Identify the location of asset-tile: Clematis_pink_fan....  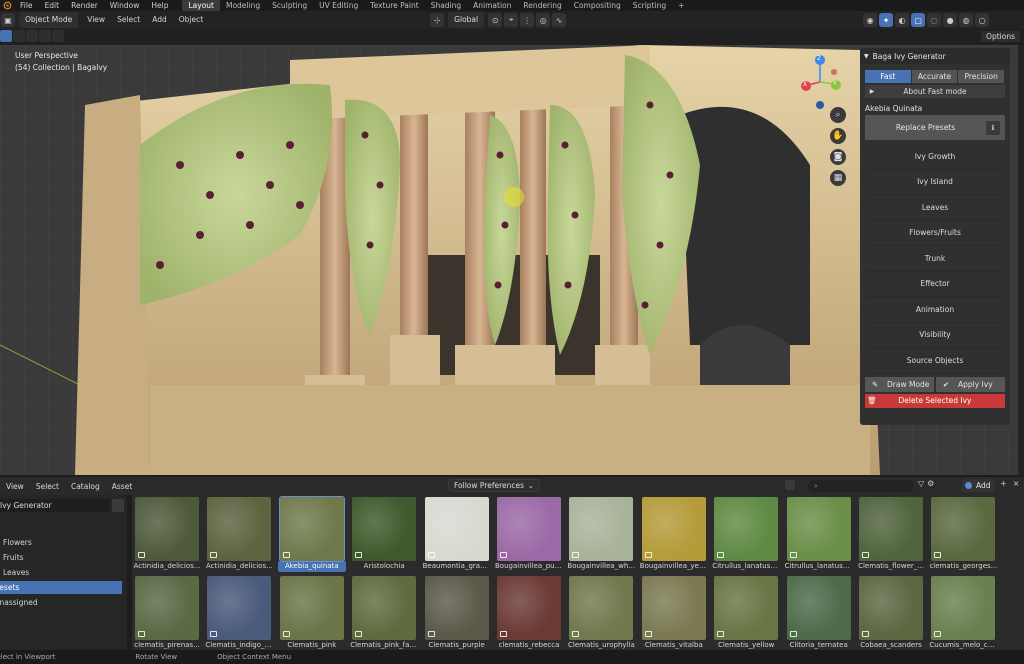
(384, 613).